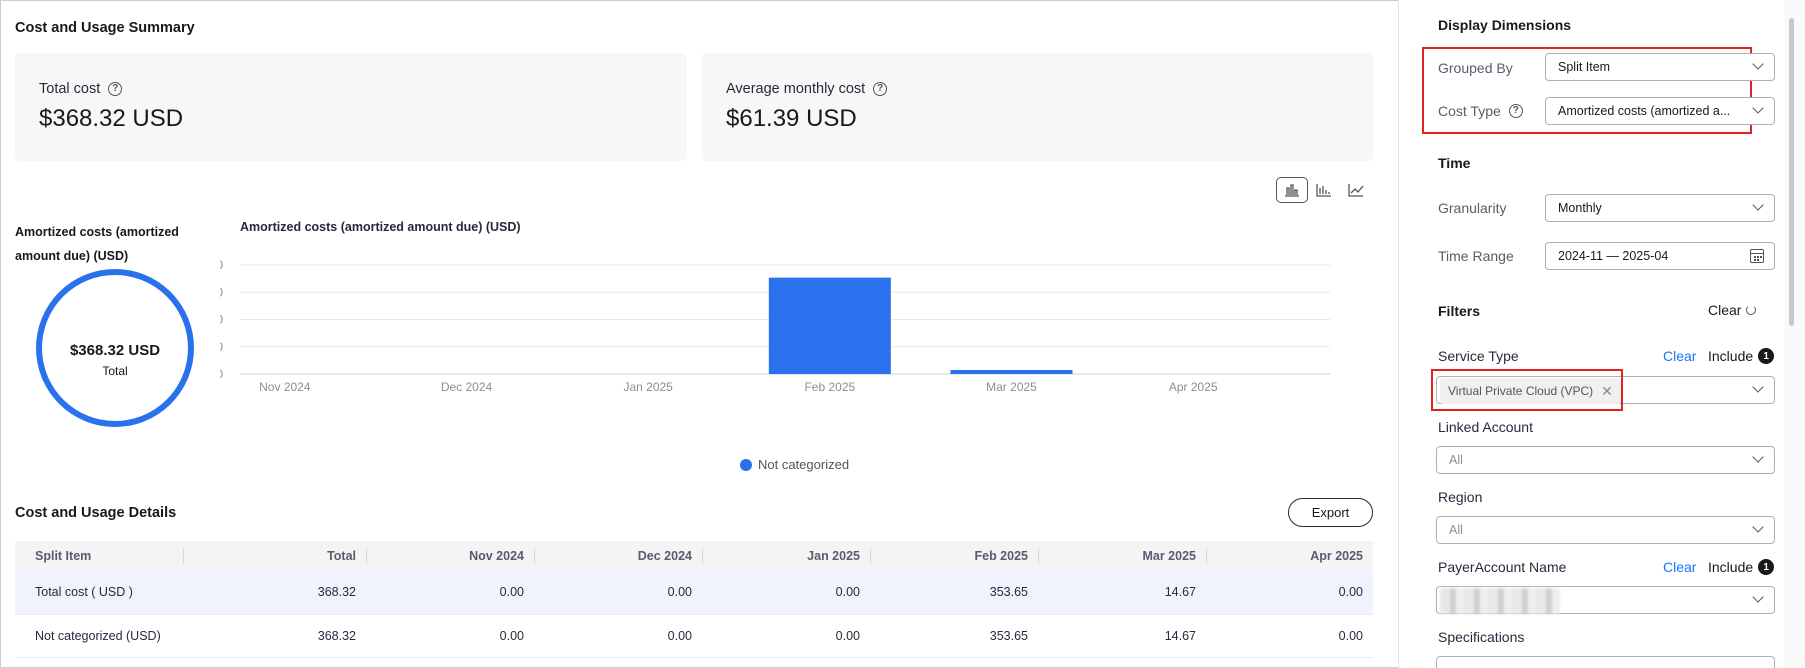 This screenshot has width=1805, height=668. Describe the element at coordinates (1500, 601) in the screenshot. I see `redacted-account-chip` at that location.